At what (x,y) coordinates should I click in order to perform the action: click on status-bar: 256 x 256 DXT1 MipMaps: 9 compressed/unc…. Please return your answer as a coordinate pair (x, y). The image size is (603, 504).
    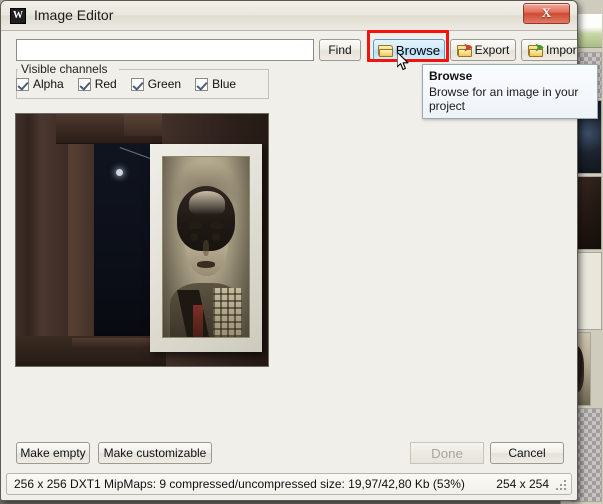
    Looking at the image, I should click on (289, 484).